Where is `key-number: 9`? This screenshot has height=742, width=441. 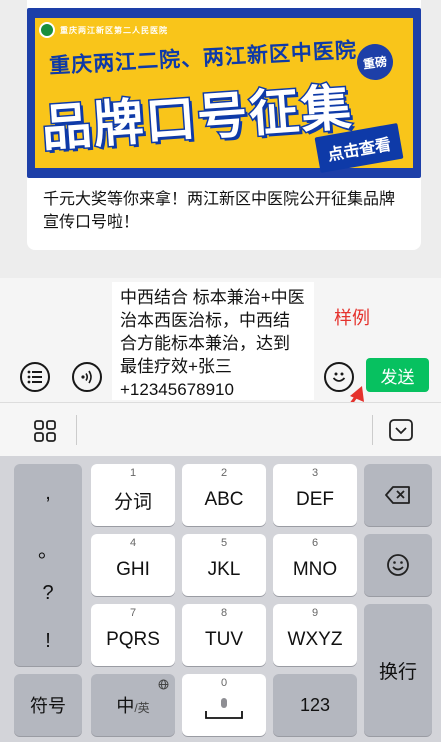 key-number: 9 is located at coordinates (315, 613).